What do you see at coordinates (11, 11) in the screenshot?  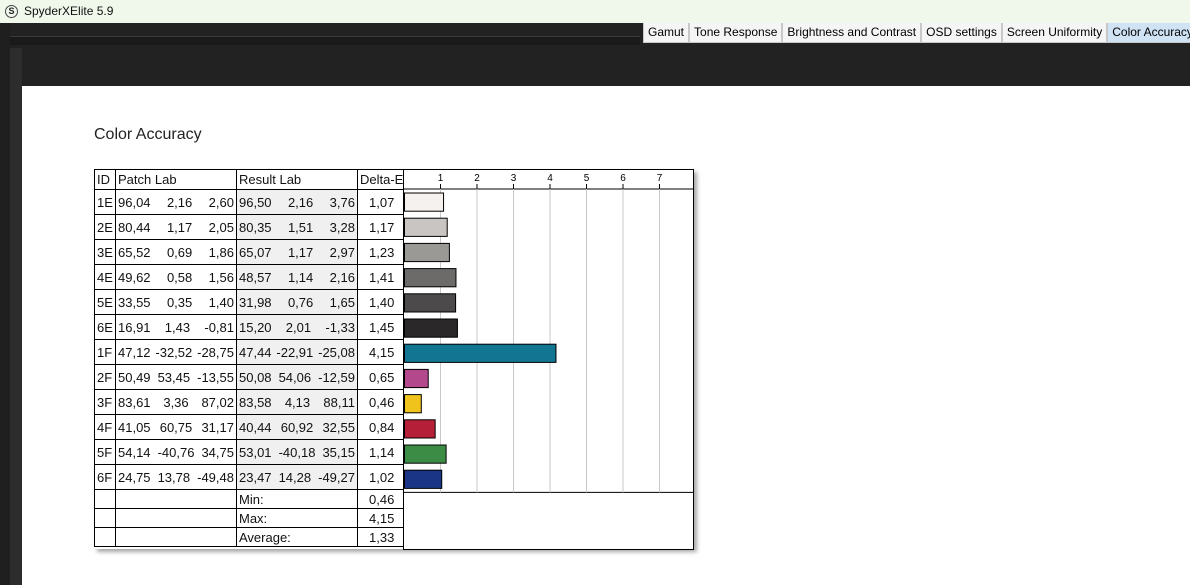 I see `app-logo-icon: S` at bounding box center [11, 11].